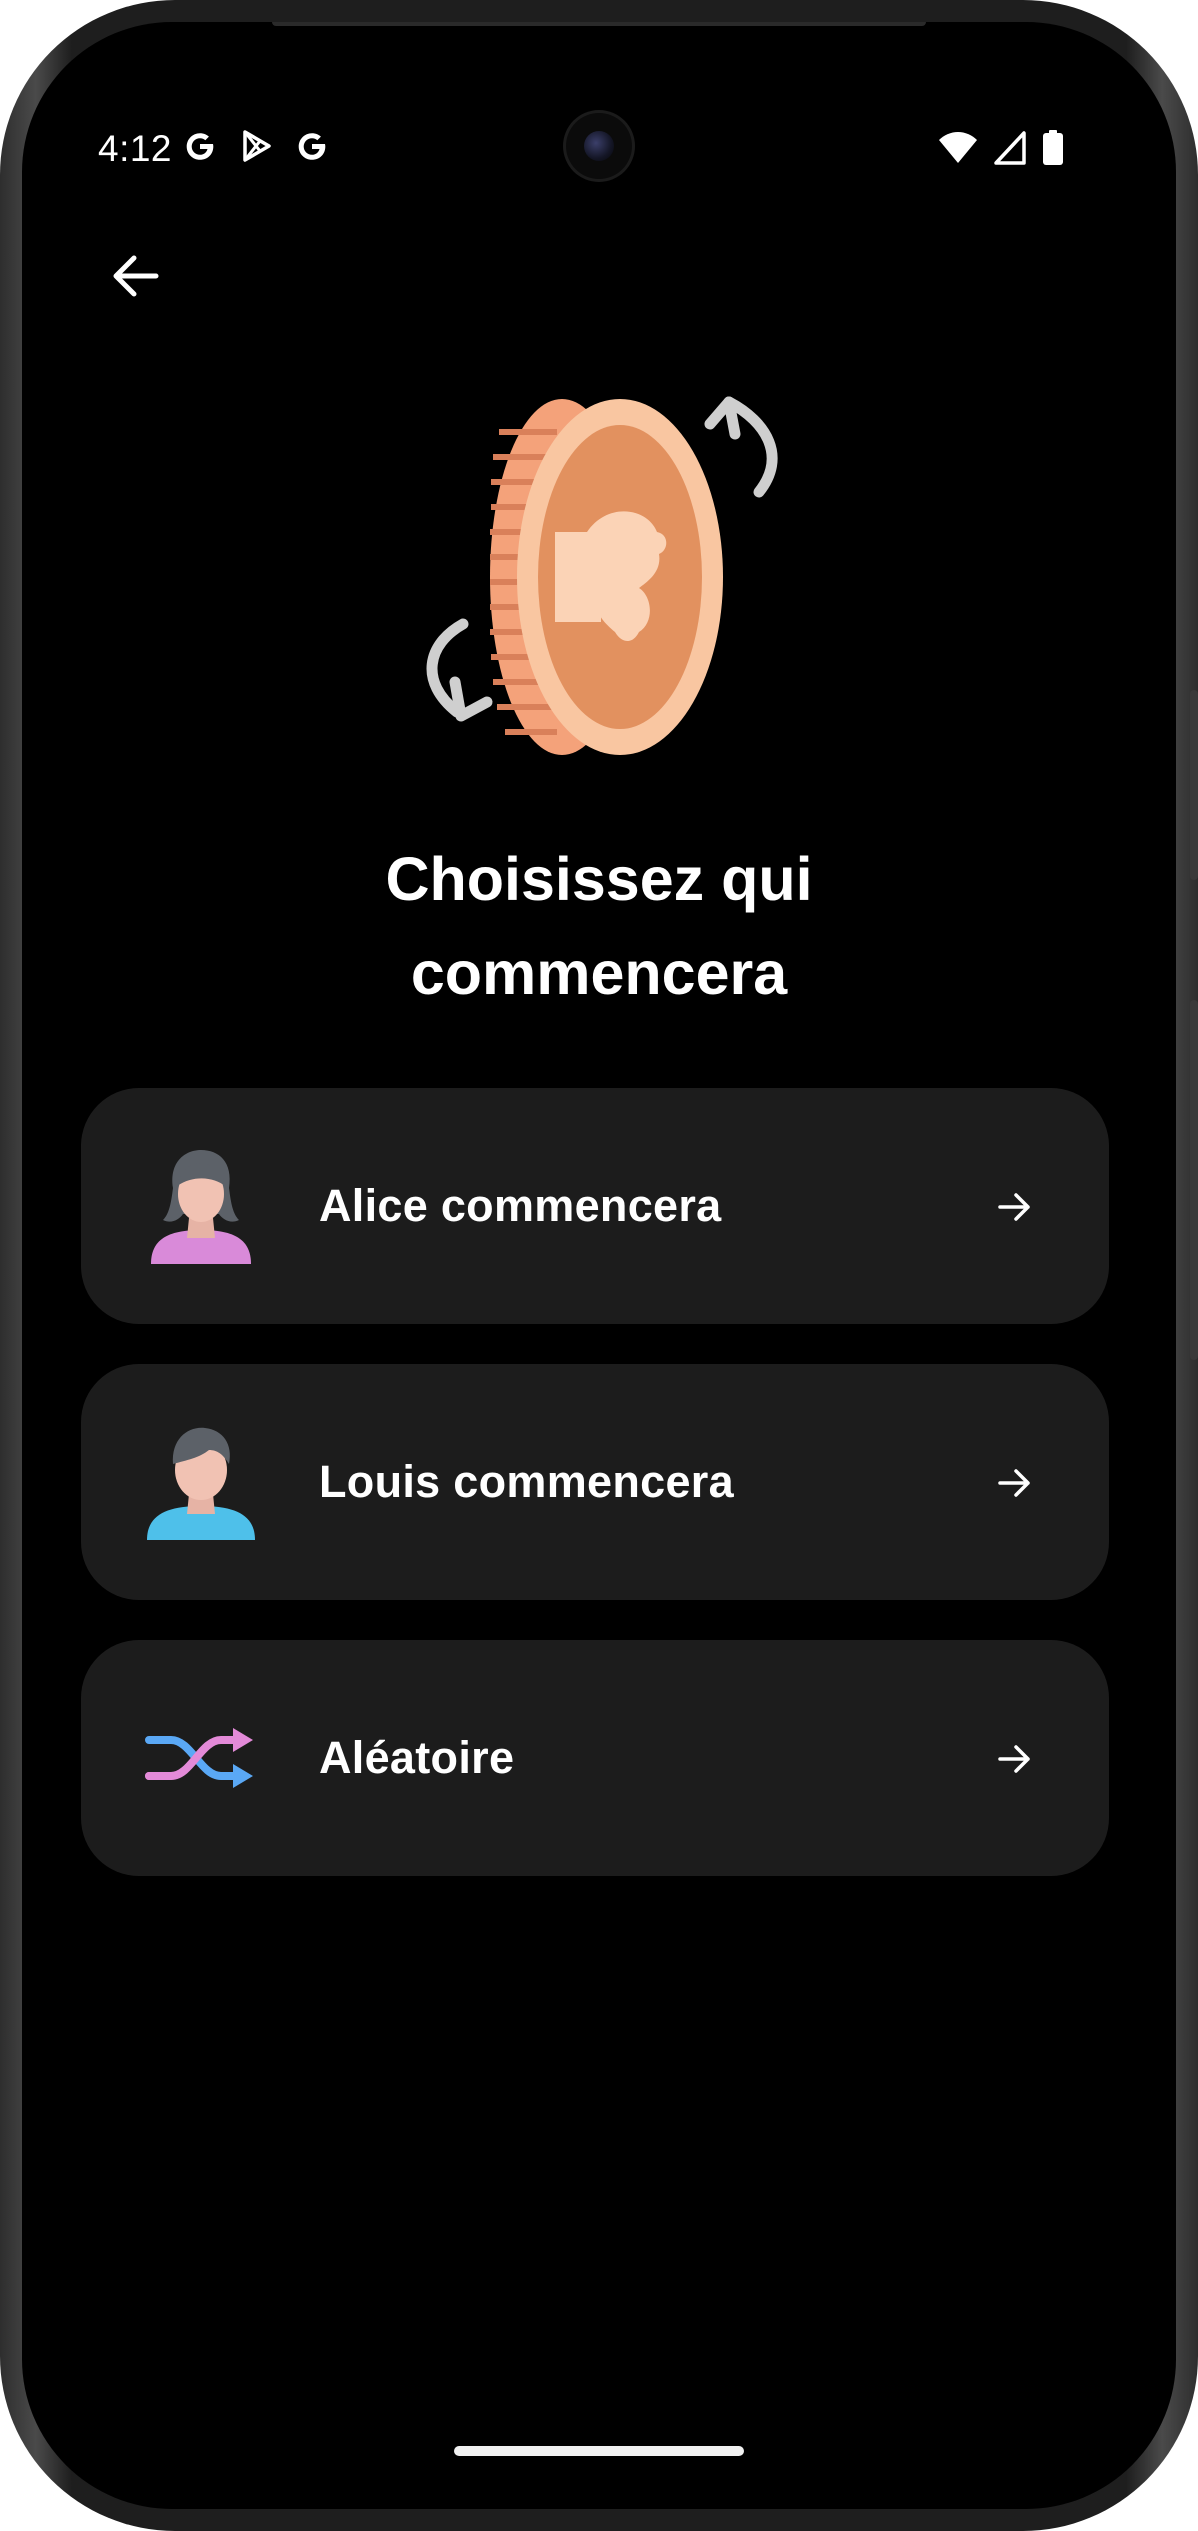  I want to click on shuffle-icon, so click(199, 1758).